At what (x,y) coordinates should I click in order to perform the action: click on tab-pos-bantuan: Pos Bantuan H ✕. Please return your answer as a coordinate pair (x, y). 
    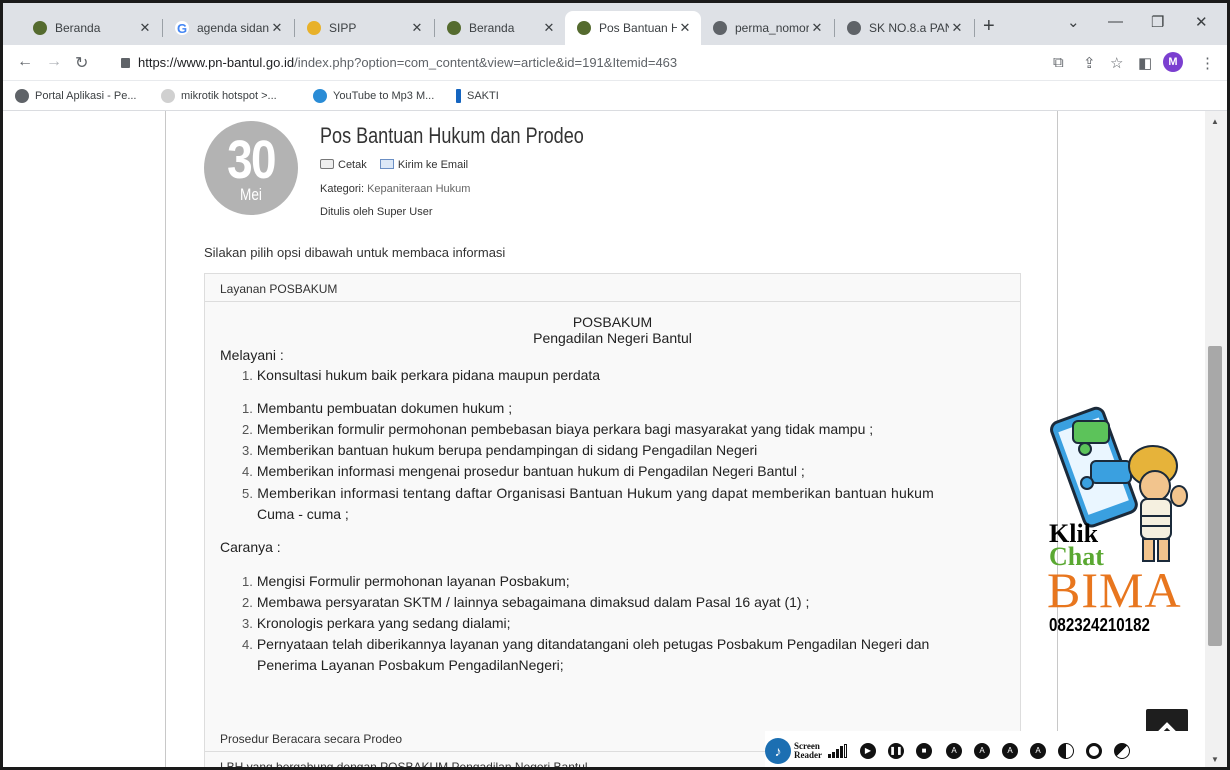
    Looking at the image, I should click on (633, 28).